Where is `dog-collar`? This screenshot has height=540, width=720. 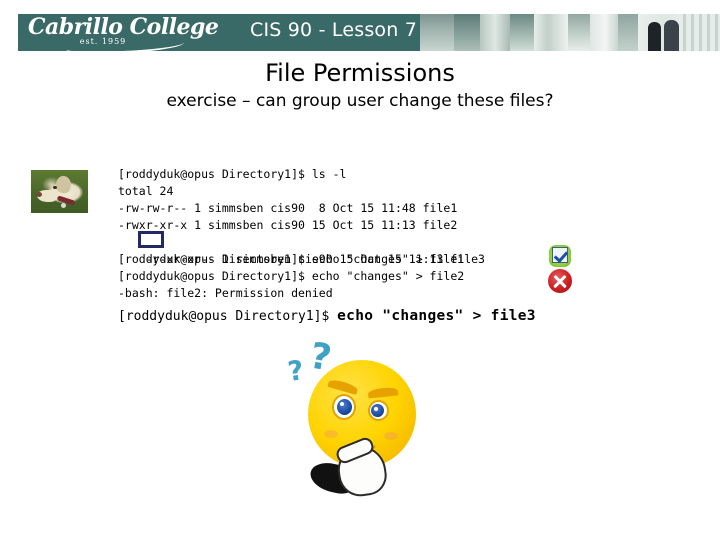
dog-collar is located at coordinates (66, 200).